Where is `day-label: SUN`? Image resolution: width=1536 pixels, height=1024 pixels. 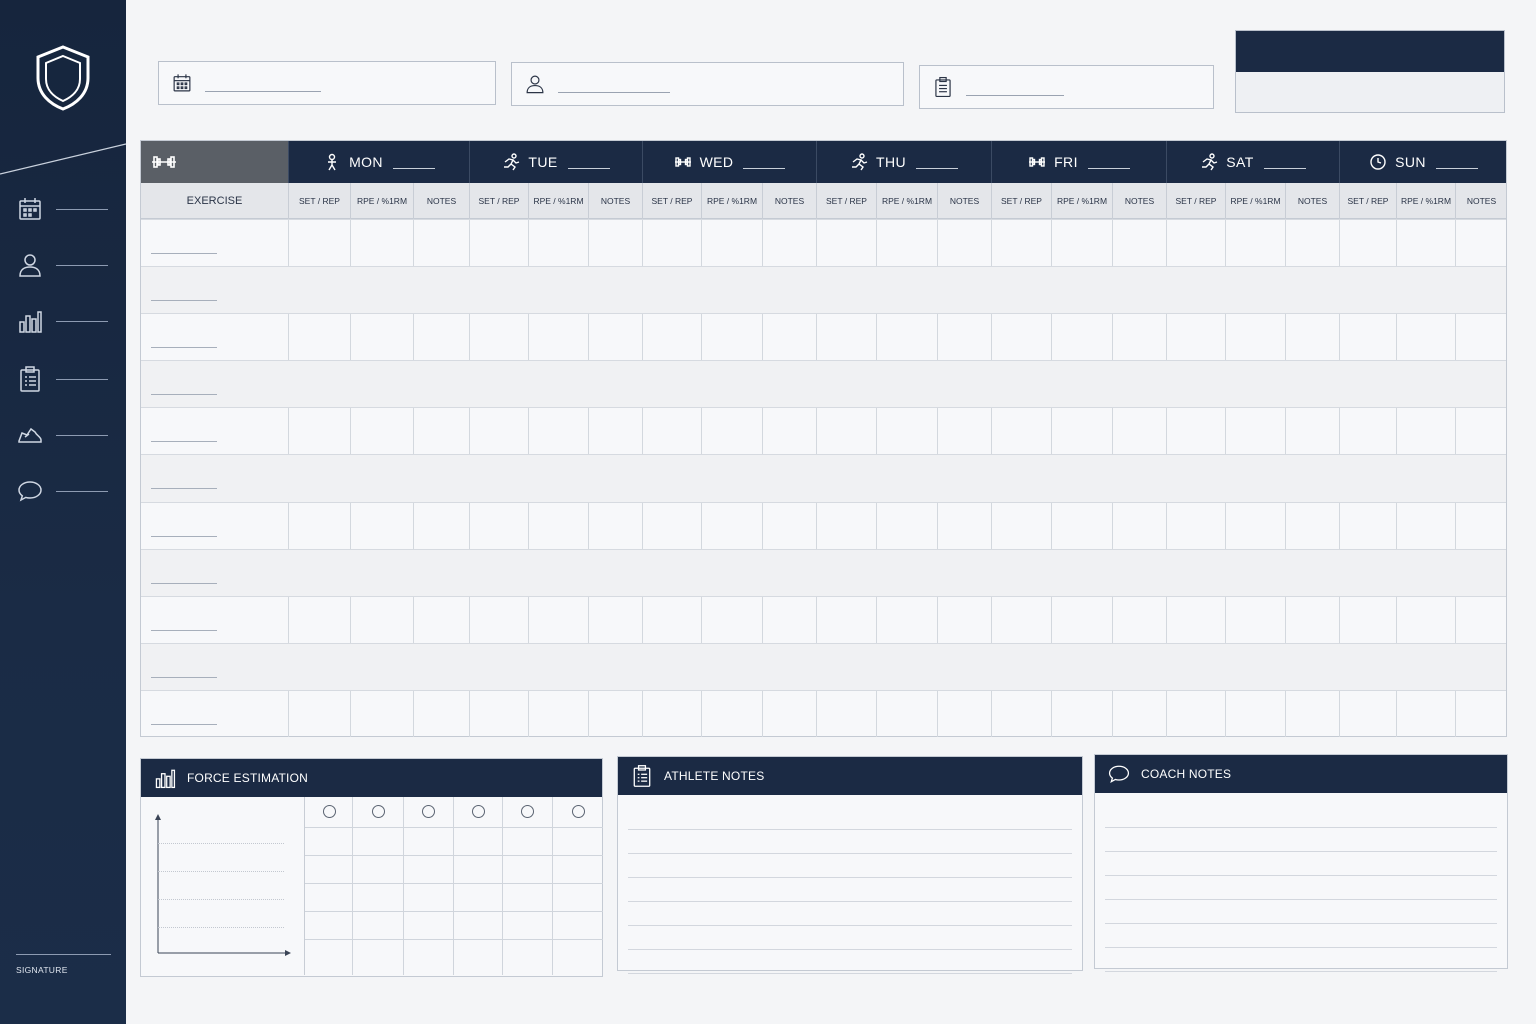
day-label: SUN is located at coordinates (1410, 162).